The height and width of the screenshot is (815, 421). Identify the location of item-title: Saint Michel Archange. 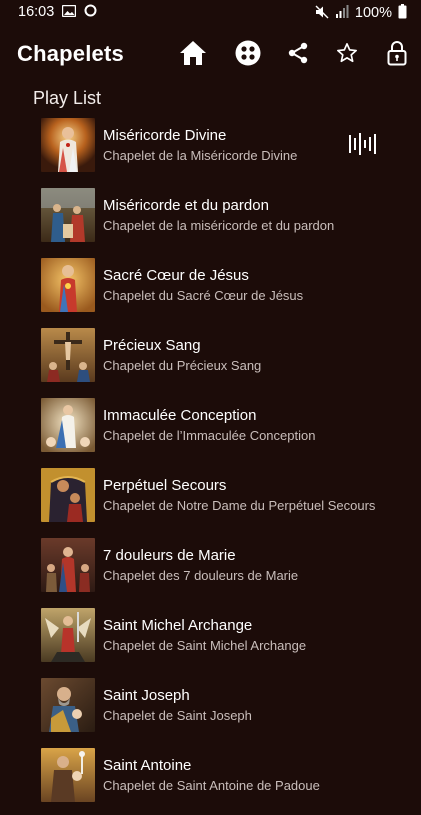
(178, 625).